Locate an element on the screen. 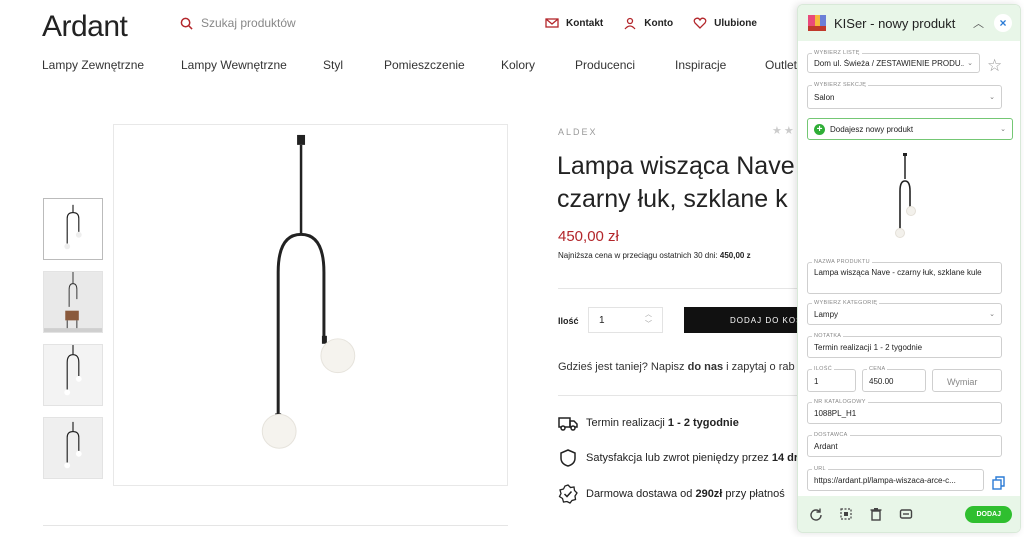 The image size is (1024, 537). section-select-value: Salon is located at coordinates (824, 97).